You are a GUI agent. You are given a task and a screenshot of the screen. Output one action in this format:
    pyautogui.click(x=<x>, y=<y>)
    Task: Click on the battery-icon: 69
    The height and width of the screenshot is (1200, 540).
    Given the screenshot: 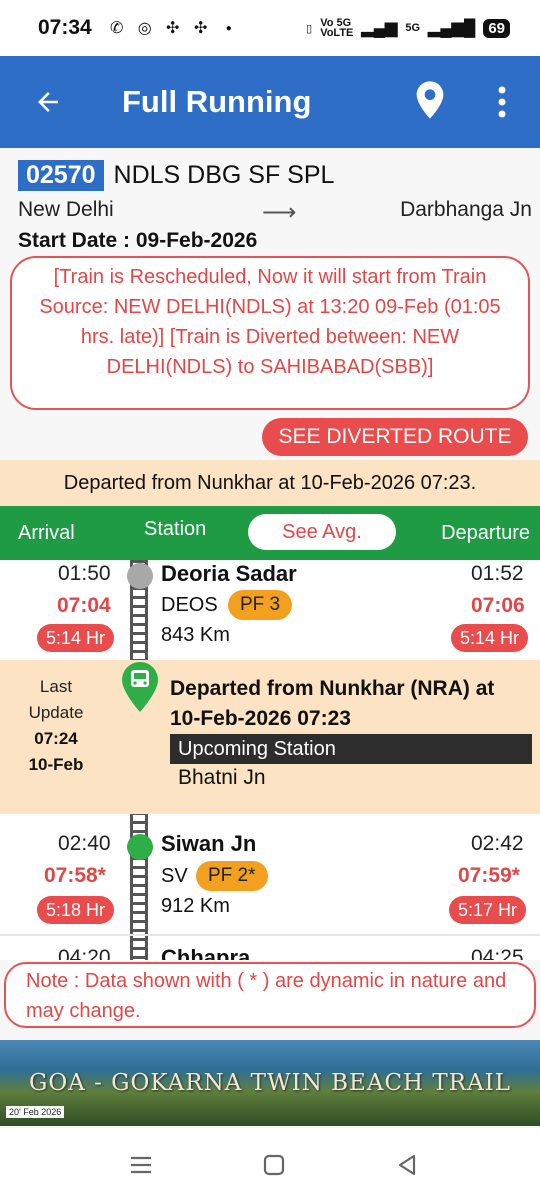 What is the action you would take?
    pyautogui.click(x=496, y=28)
    